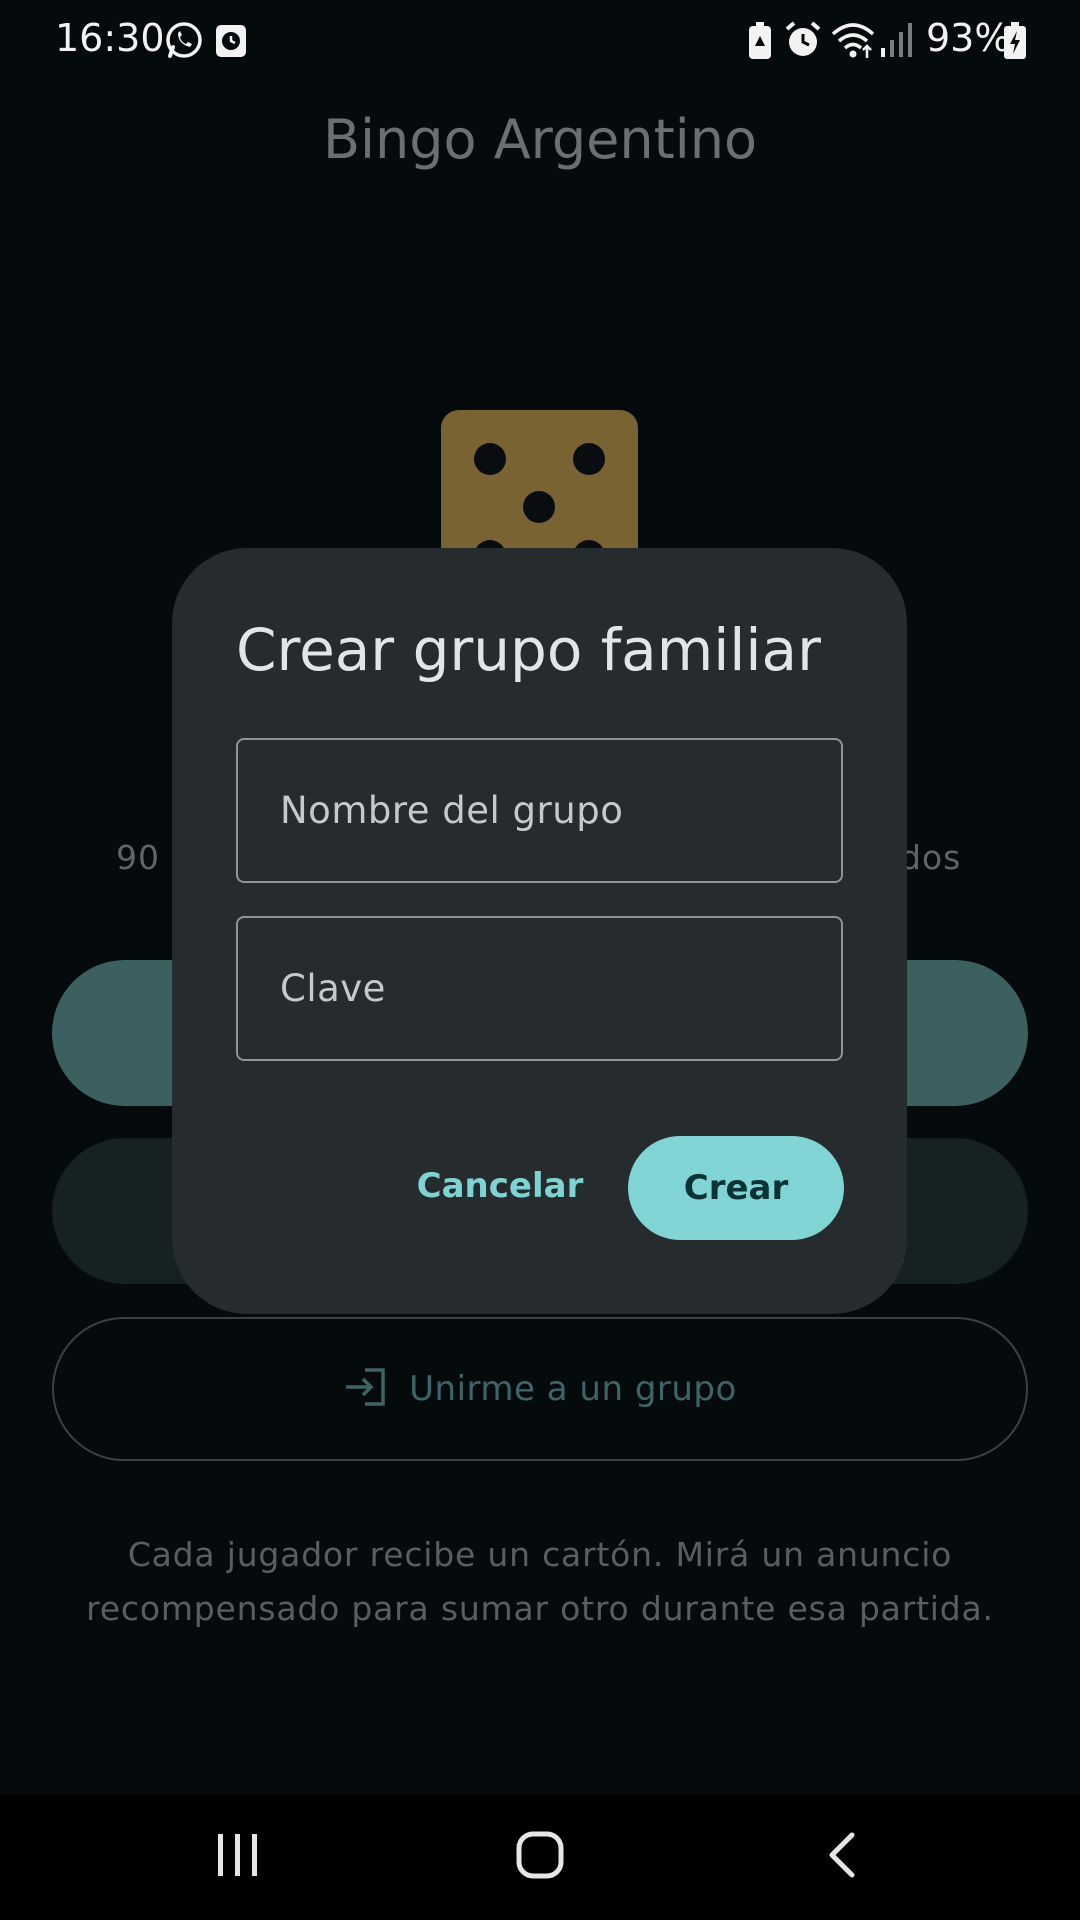 Image resolution: width=1080 pixels, height=1920 pixels. I want to click on home-button, so click(540, 1857).